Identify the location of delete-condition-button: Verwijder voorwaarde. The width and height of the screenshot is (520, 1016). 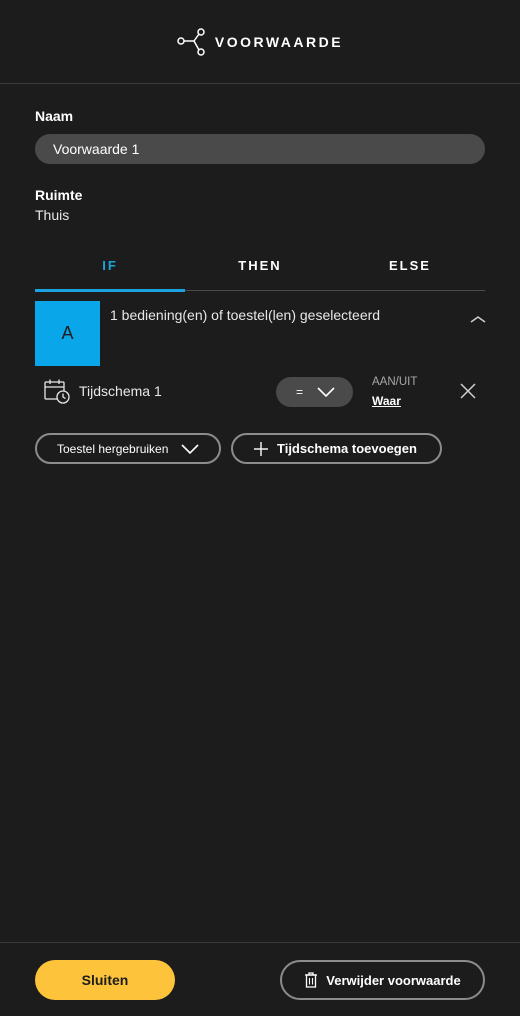
(382, 980).